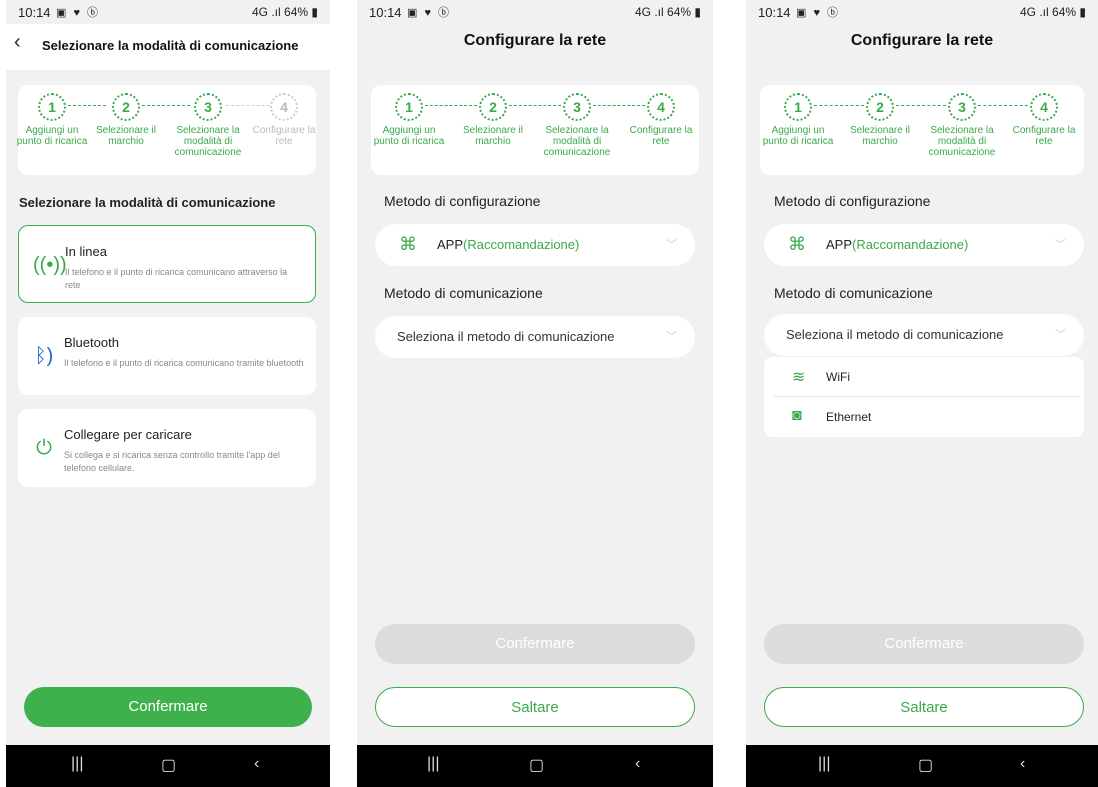 The height and width of the screenshot is (787, 1098). What do you see at coordinates (128, 434) in the screenshot?
I see `option-title: Collegare per caricare` at bounding box center [128, 434].